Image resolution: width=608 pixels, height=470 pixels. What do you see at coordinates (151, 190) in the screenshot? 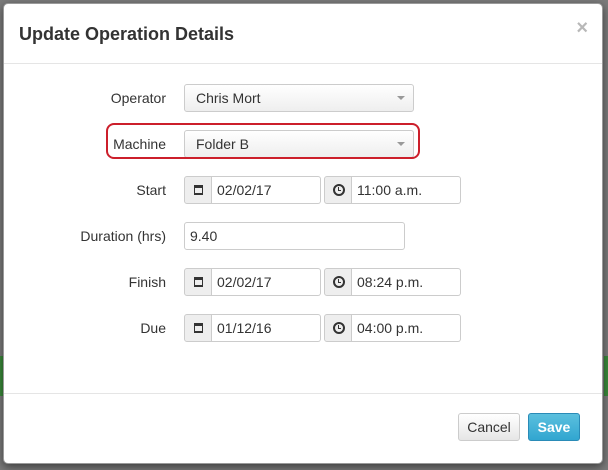
I see `start-label: Start` at bounding box center [151, 190].